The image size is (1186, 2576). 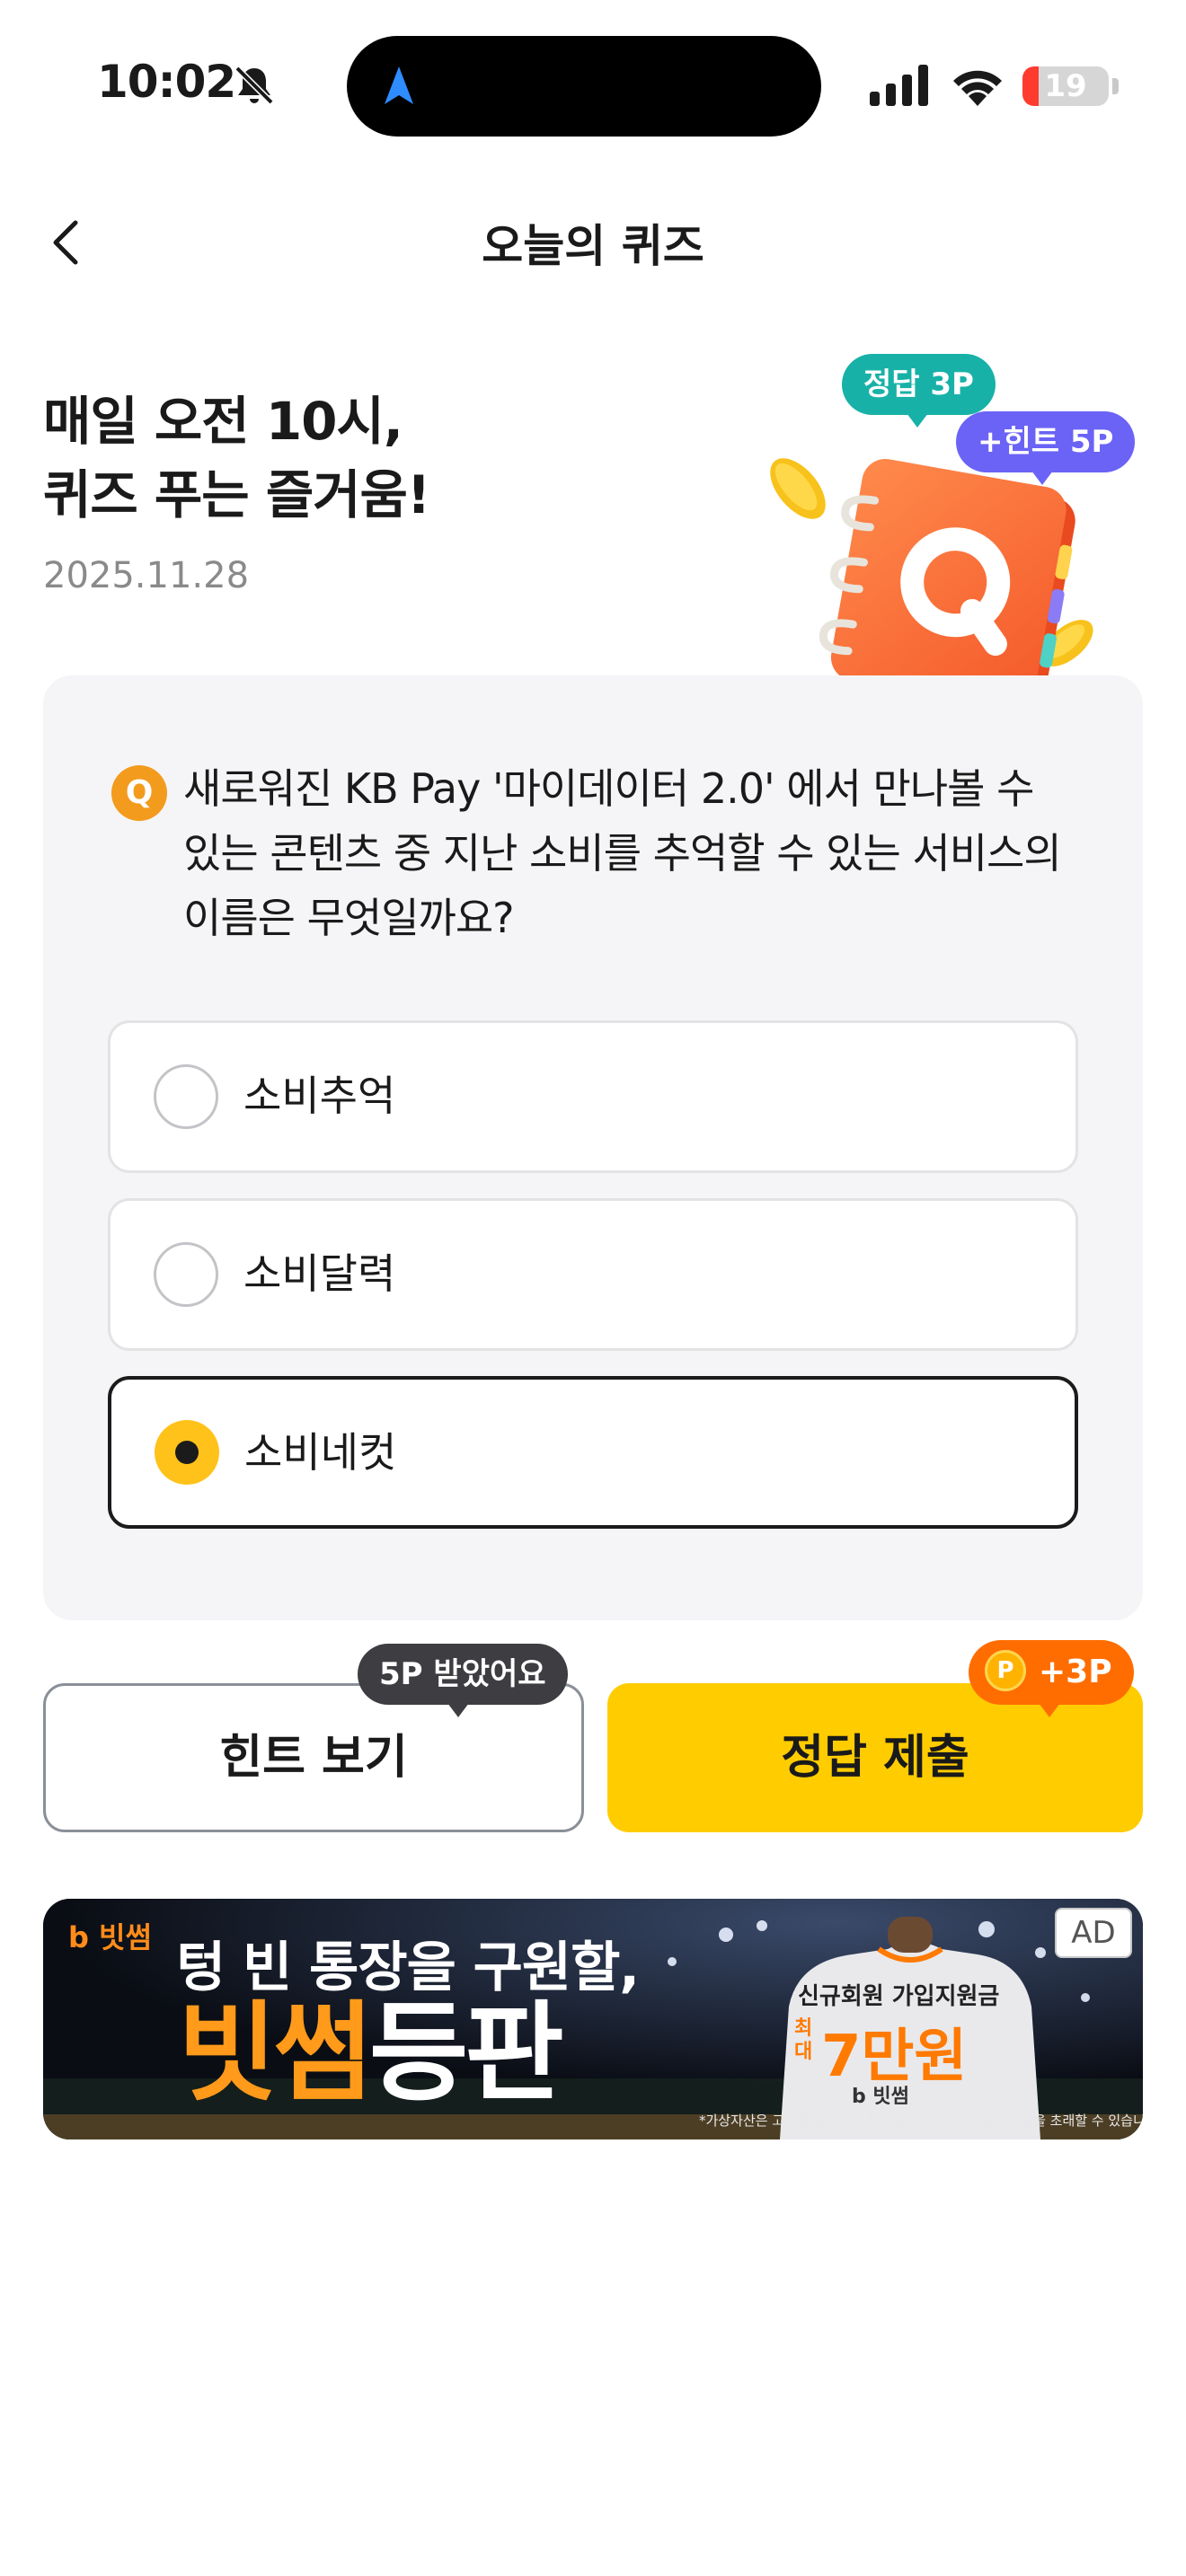 What do you see at coordinates (236, 458) in the screenshot?
I see `hero-title: 매일 오전 10시, 퀴즈 푸는 즐거움!` at bounding box center [236, 458].